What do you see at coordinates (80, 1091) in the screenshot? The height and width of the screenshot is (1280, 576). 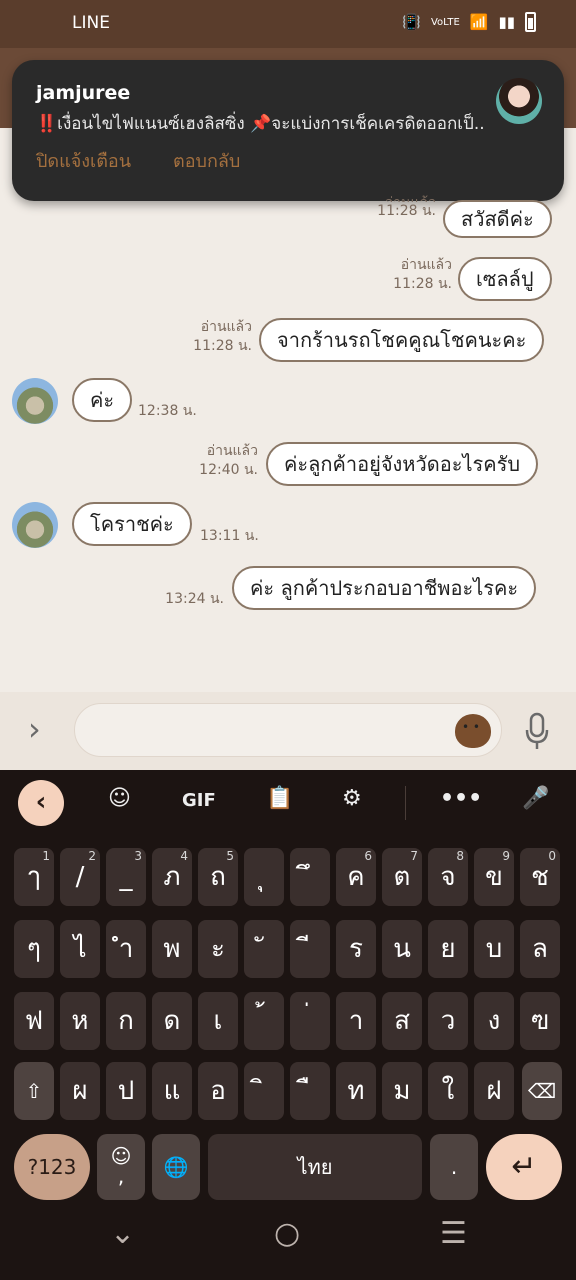 I see `key-row4-0: ผ` at bounding box center [80, 1091].